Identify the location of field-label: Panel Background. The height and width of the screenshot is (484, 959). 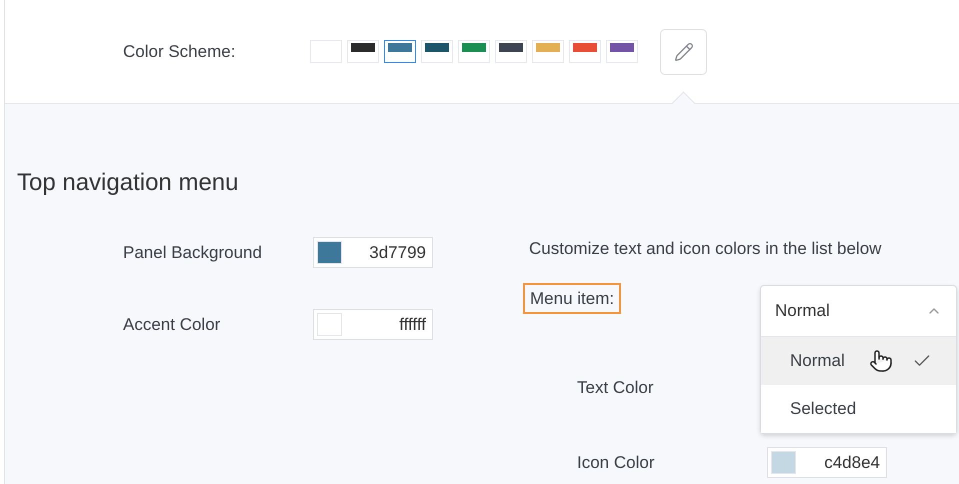
(193, 252).